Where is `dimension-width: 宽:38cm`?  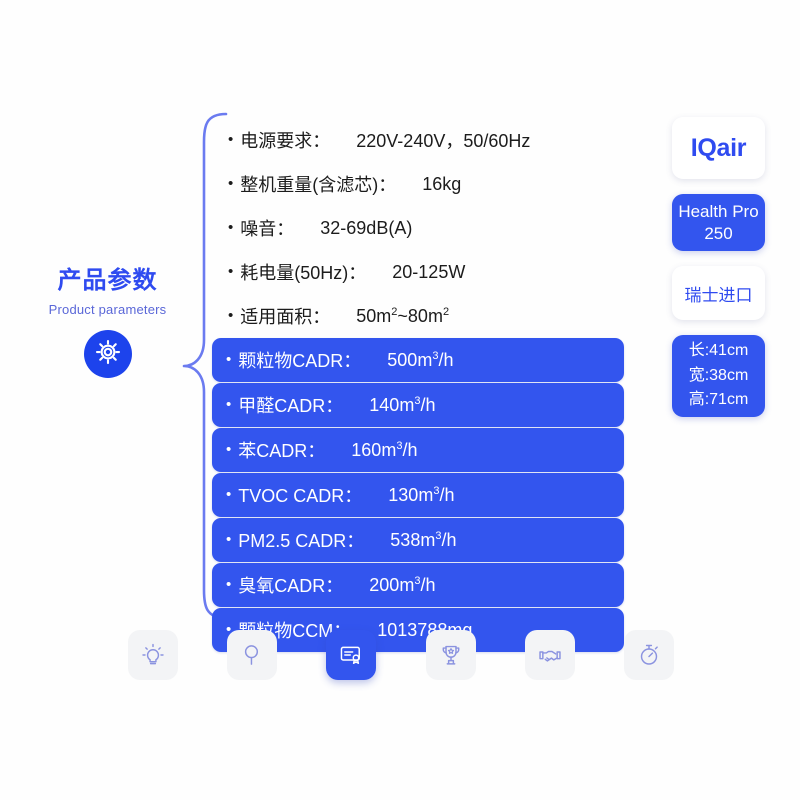 dimension-width: 宽:38cm is located at coordinates (718, 375).